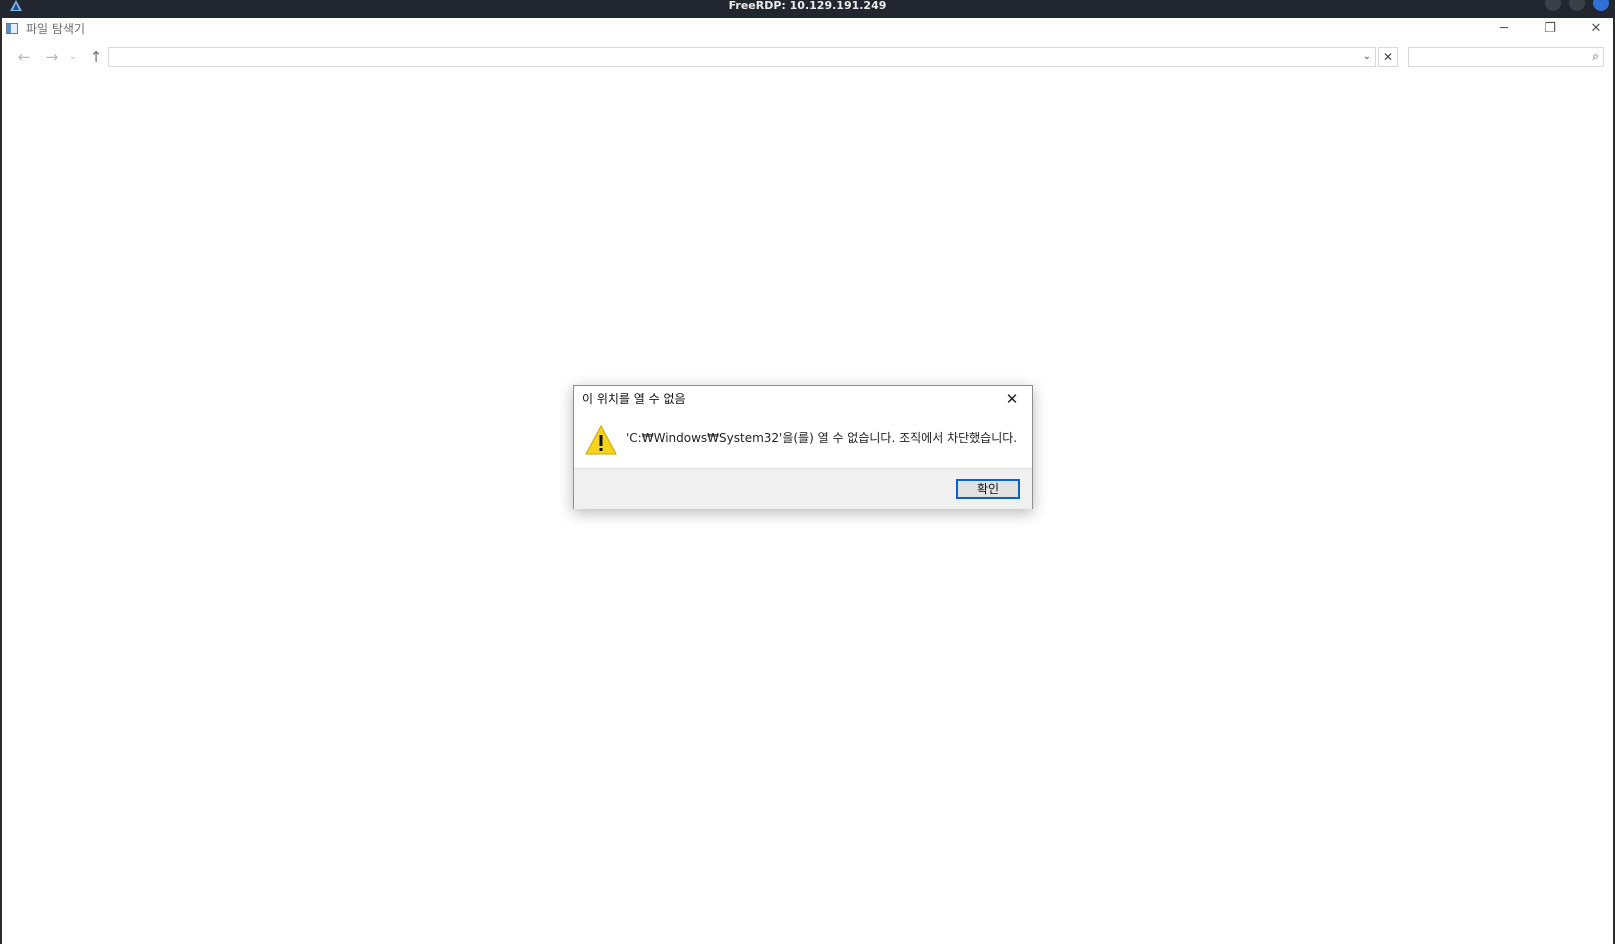 The image size is (1615, 944). I want to click on dialog-title: 이 위치를 열 수 없음, so click(634, 399).